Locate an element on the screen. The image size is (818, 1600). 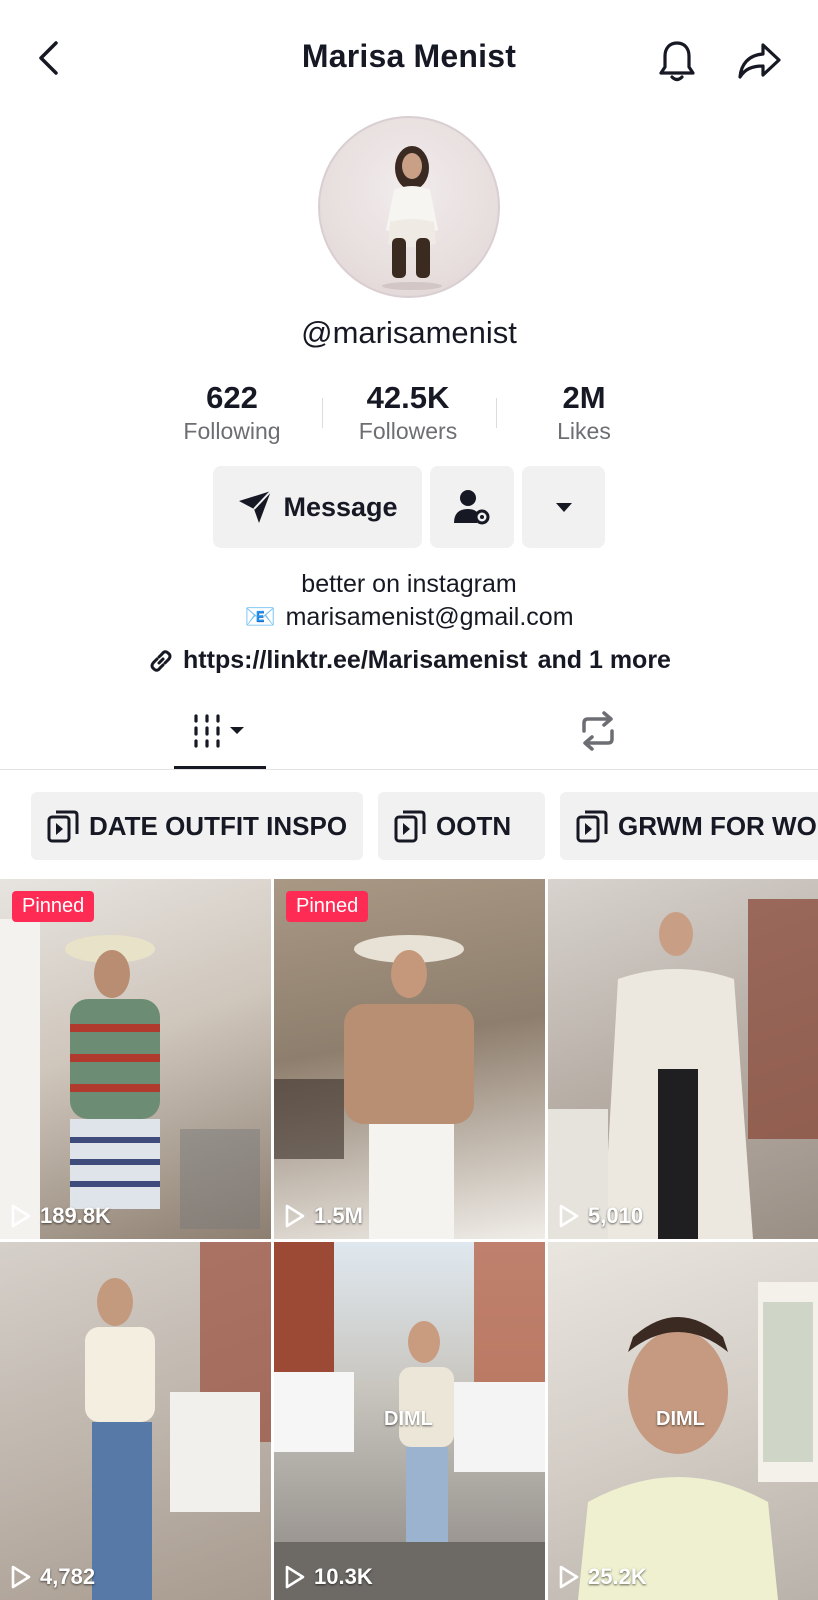
bio-line: better on instagram is located at coordinates (409, 584).